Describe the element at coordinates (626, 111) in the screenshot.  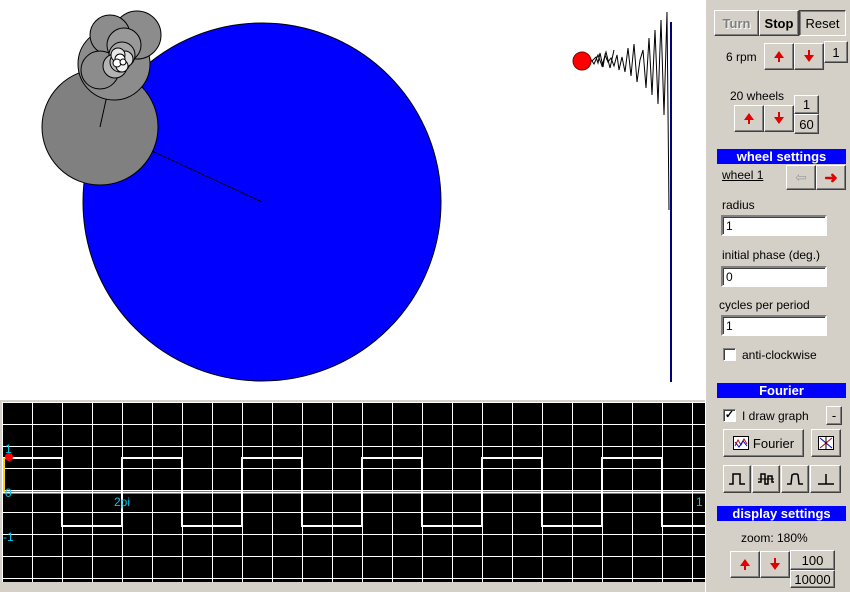
I see `output-trace` at that location.